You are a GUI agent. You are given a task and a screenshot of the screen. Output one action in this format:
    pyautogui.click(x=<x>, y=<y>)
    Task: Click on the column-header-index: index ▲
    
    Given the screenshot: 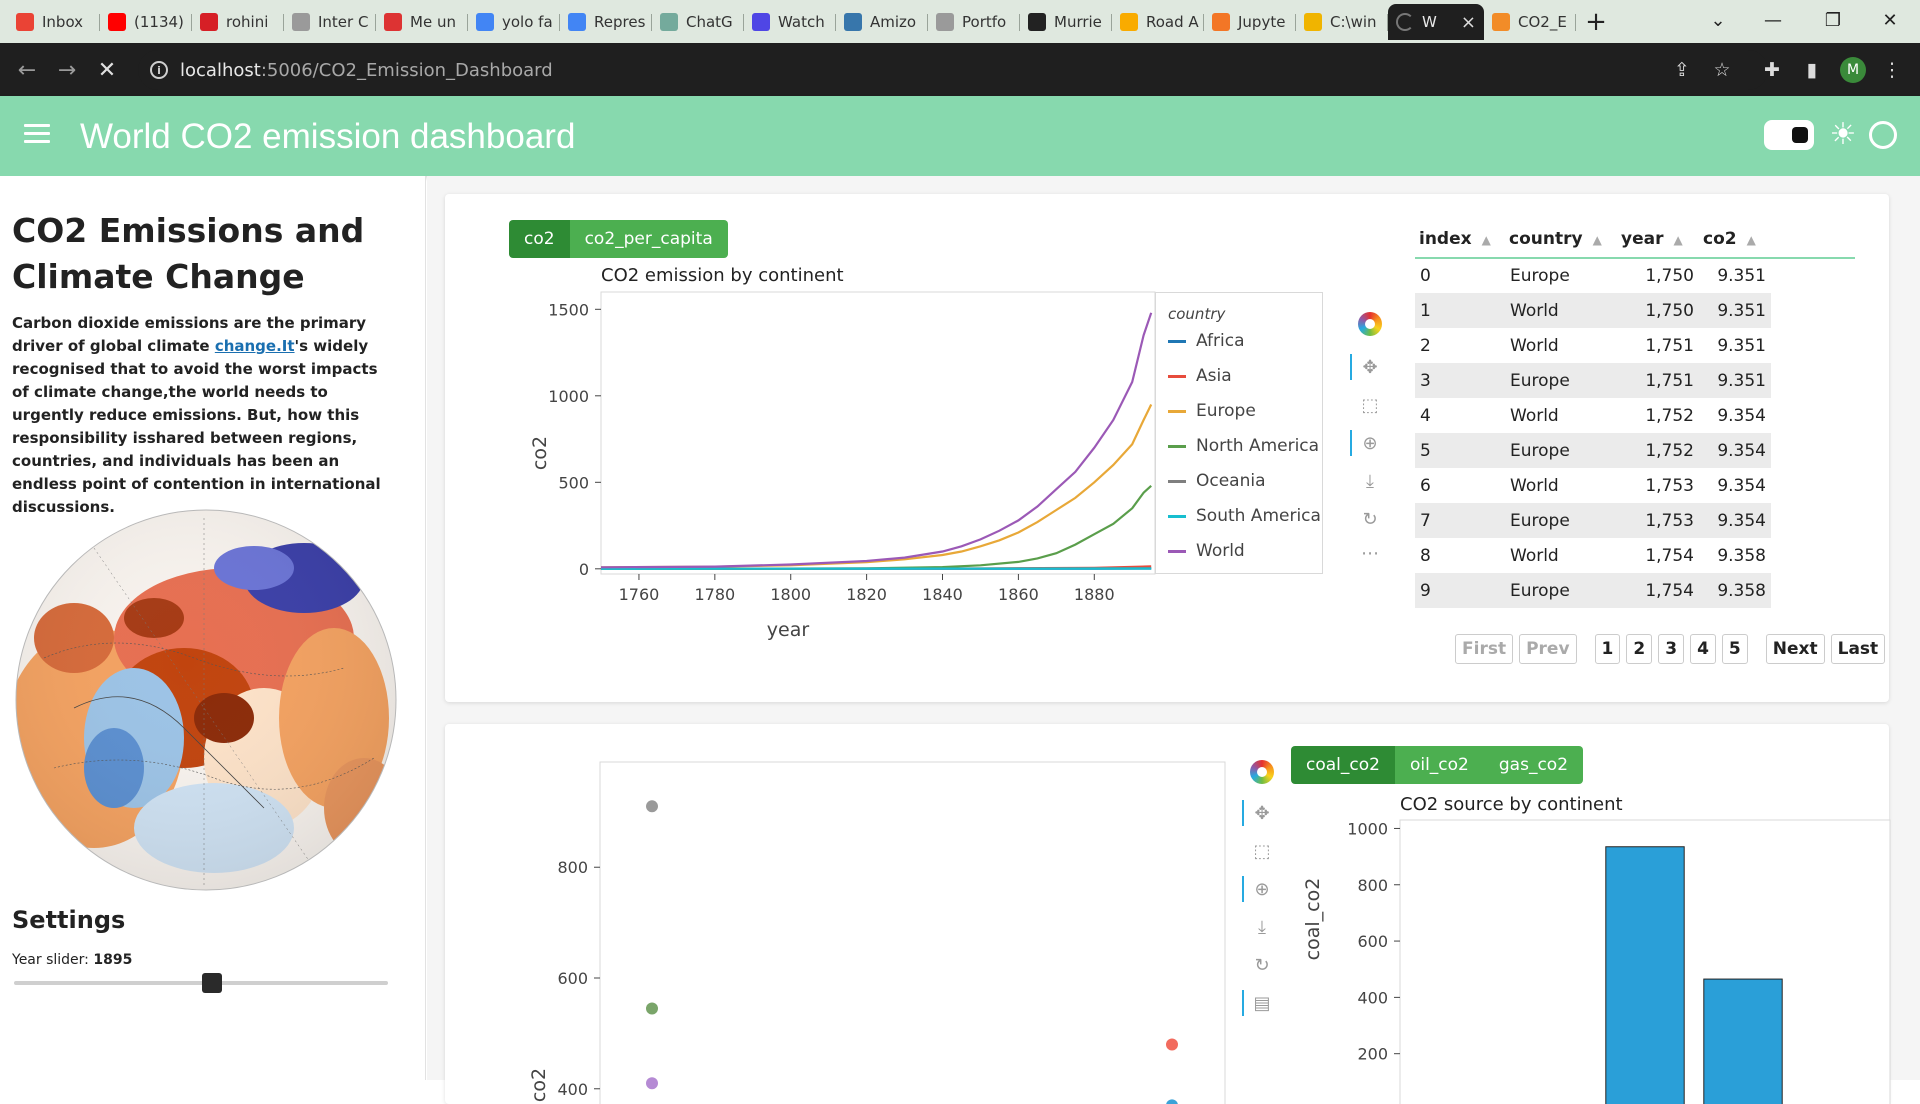 What is the action you would take?
    pyautogui.click(x=1460, y=239)
    